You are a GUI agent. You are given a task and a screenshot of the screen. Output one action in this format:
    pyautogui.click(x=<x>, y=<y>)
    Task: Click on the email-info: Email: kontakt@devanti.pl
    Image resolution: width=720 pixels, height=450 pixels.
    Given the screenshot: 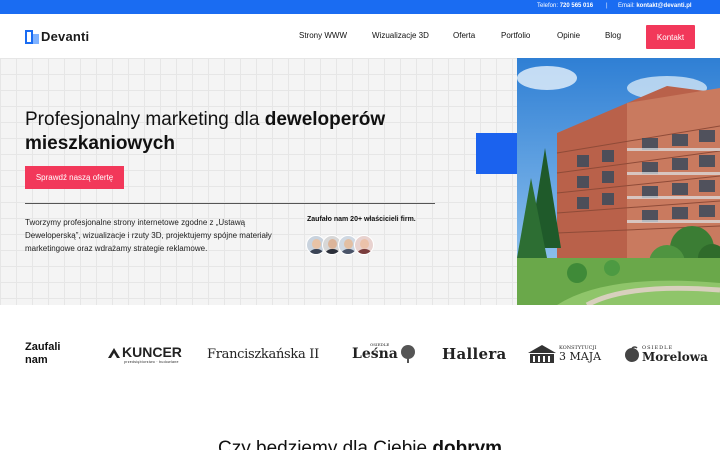 What is the action you would take?
    pyautogui.click(x=655, y=6)
    